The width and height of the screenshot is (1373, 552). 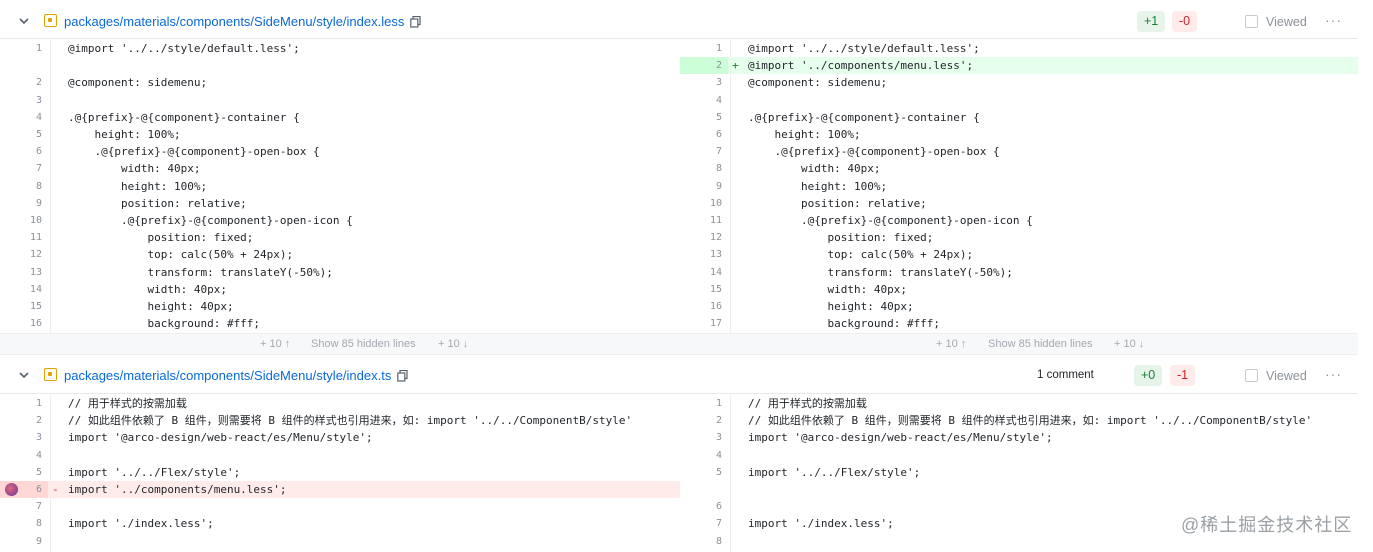 I want to click on code-line: 11 .@{prefix}-@{component}-open-icon {, so click(x=1019, y=220).